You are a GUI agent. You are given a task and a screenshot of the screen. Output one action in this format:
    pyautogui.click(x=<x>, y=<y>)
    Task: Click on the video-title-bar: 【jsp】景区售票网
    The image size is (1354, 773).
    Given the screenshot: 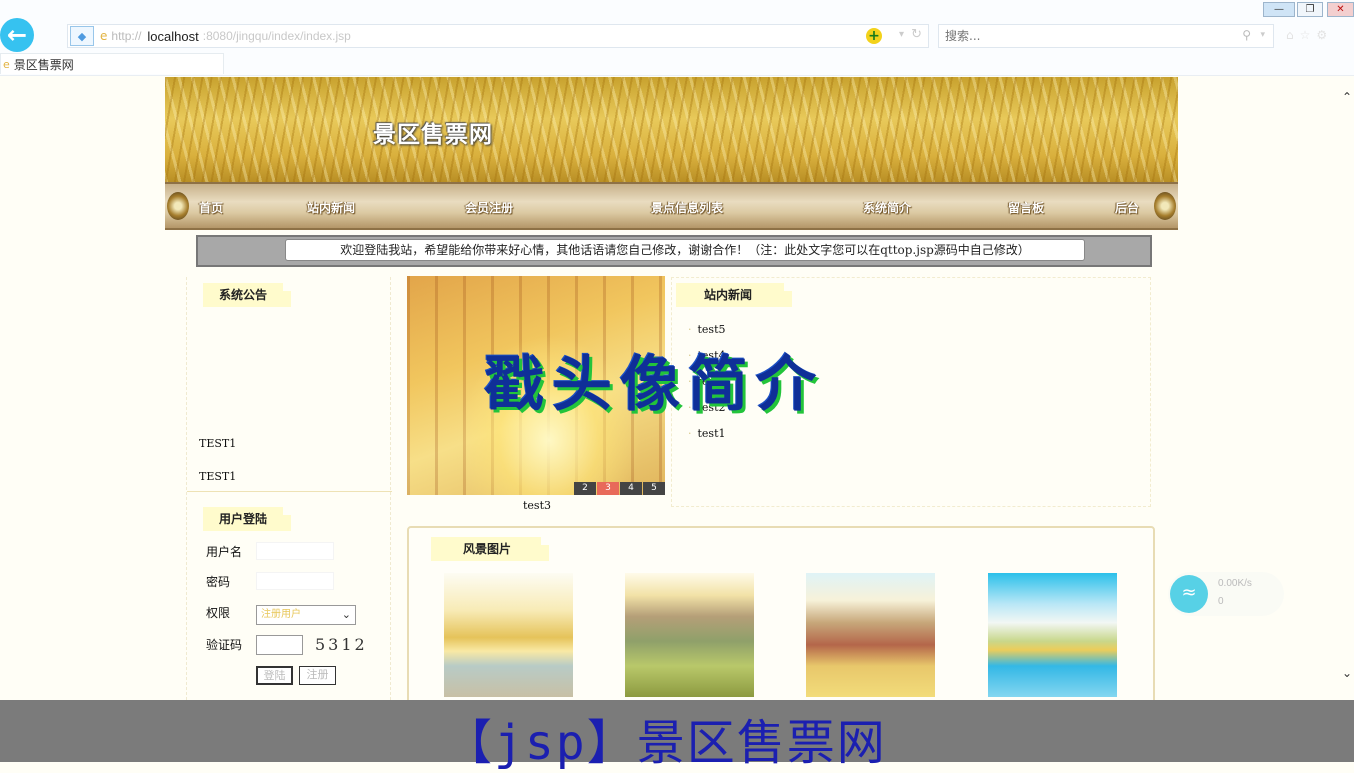 What is the action you would take?
    pyautogui.click(x=677, y=735)
    